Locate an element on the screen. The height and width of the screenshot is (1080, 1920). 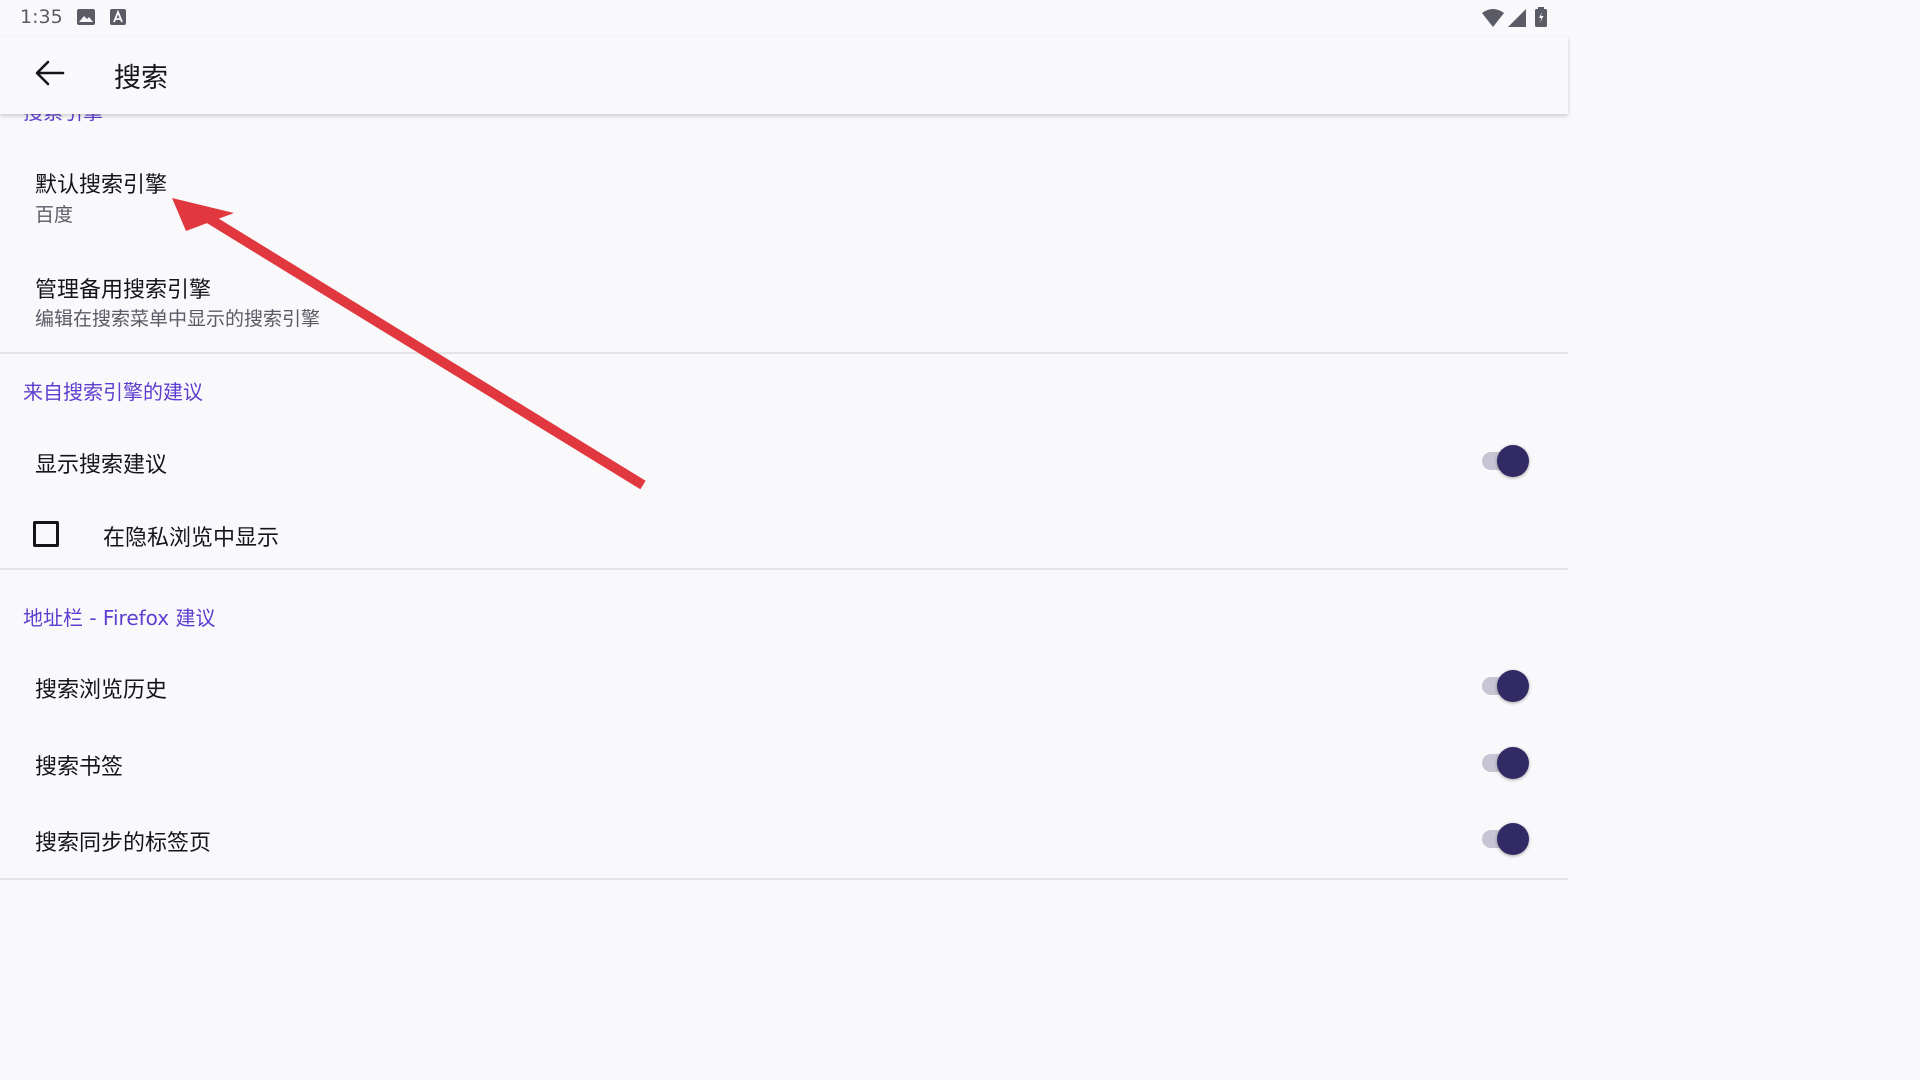
search-history-item is located at coordinates (784, 687).